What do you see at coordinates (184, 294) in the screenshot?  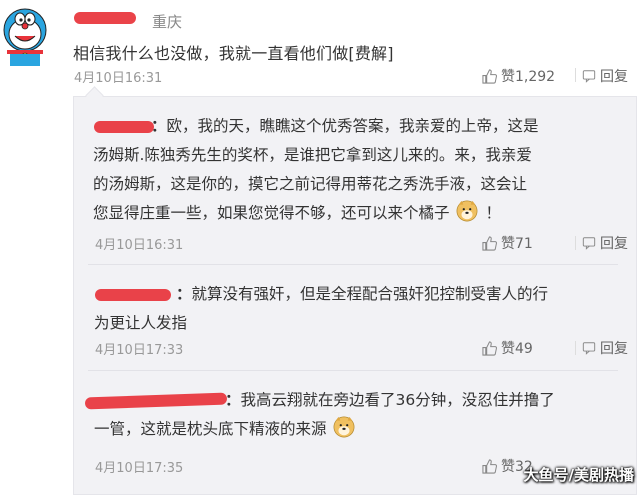 I see `reply-2-colon: ：` at bounding box center [184, 294].